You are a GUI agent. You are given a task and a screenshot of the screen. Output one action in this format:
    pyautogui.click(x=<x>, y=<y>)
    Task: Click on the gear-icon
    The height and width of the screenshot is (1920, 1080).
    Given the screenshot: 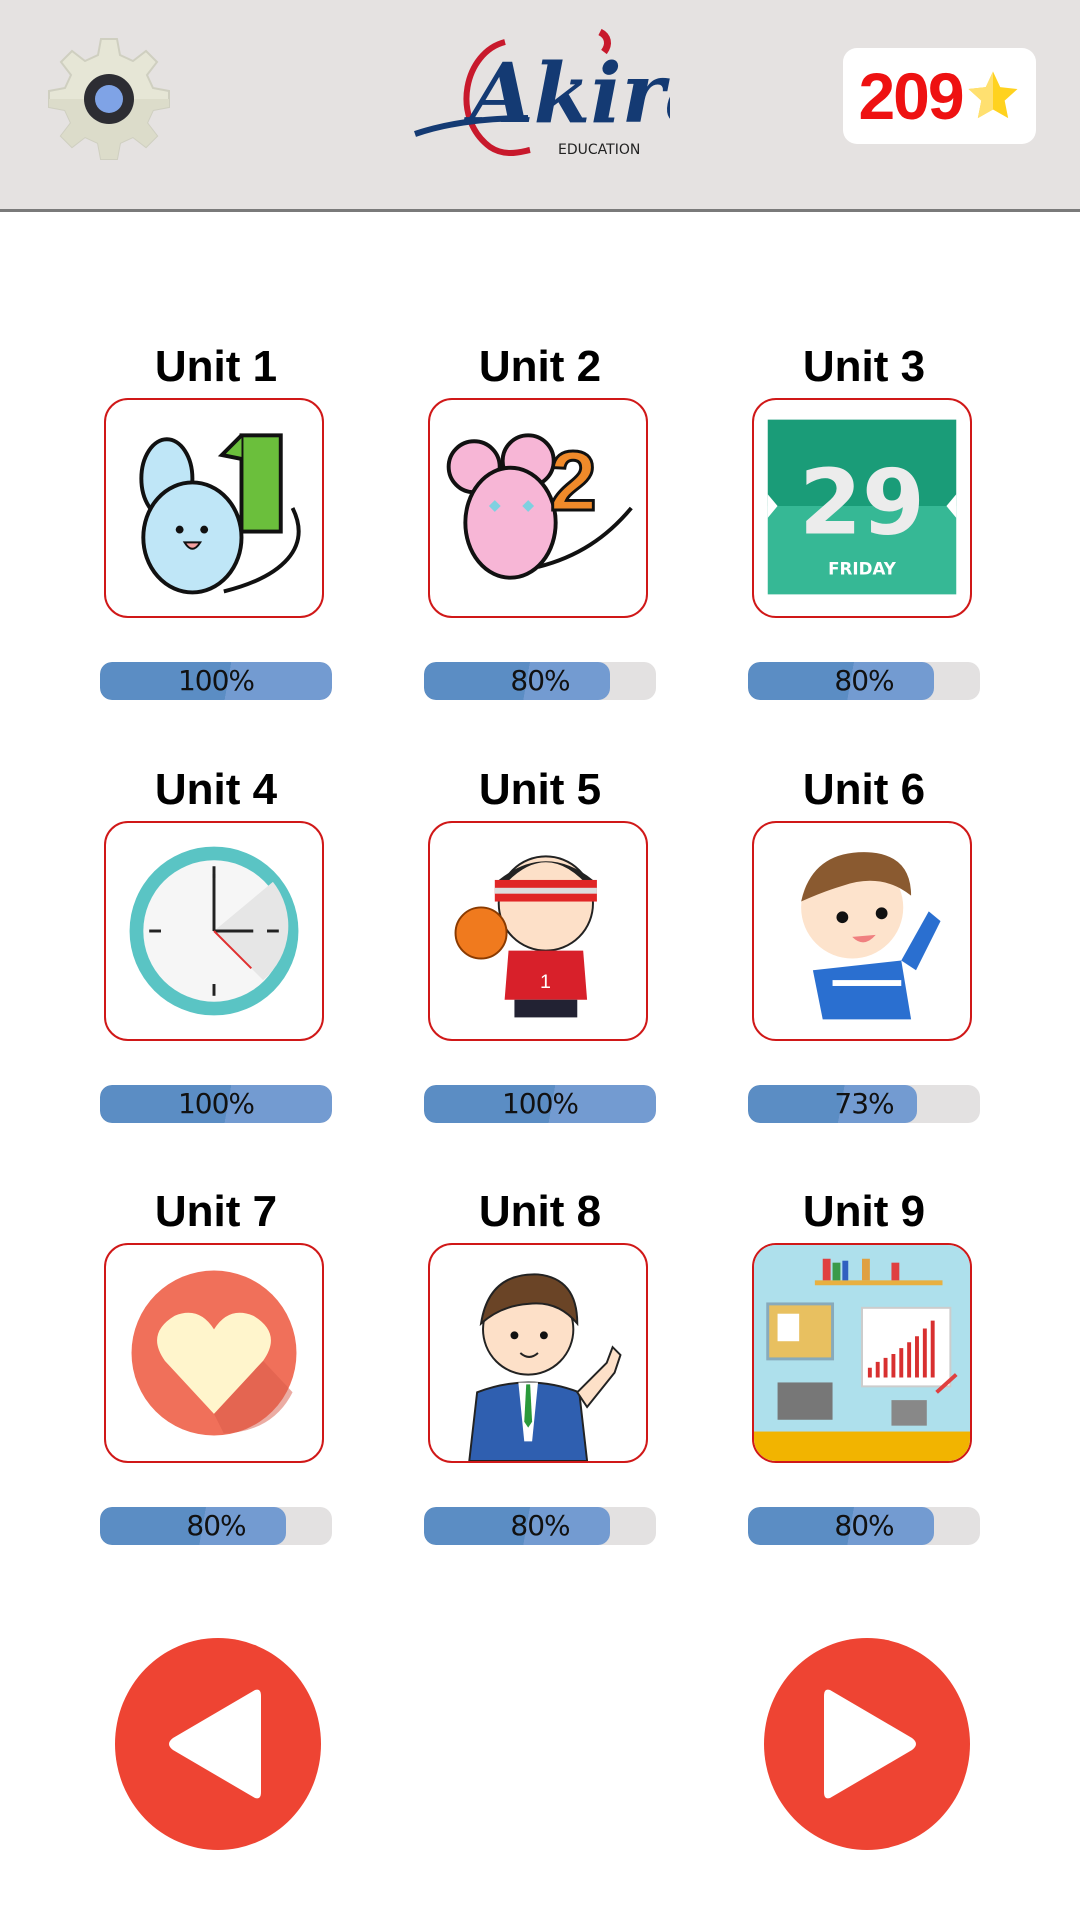 What is the action you would take?
    pyautogui.click(x=109, y=99)
    